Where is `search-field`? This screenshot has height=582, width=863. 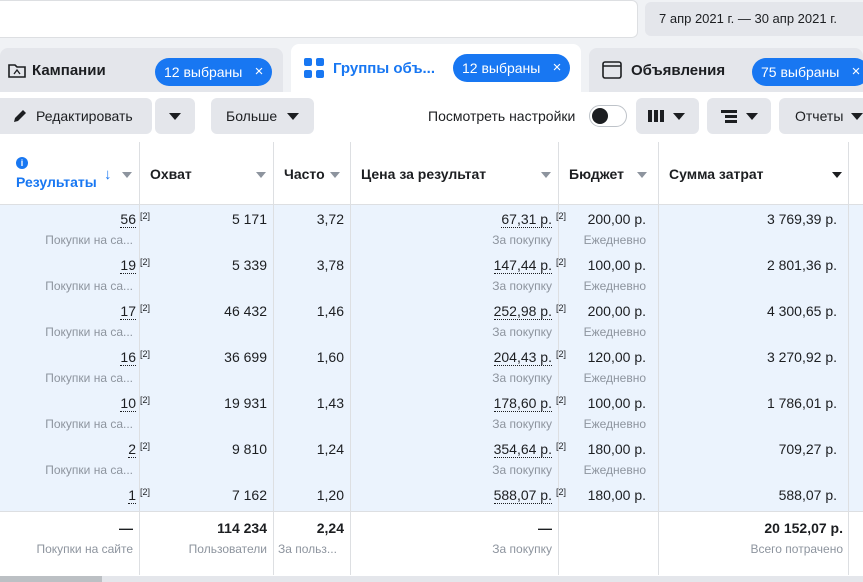
search-field is located at coordinates (319, 19).